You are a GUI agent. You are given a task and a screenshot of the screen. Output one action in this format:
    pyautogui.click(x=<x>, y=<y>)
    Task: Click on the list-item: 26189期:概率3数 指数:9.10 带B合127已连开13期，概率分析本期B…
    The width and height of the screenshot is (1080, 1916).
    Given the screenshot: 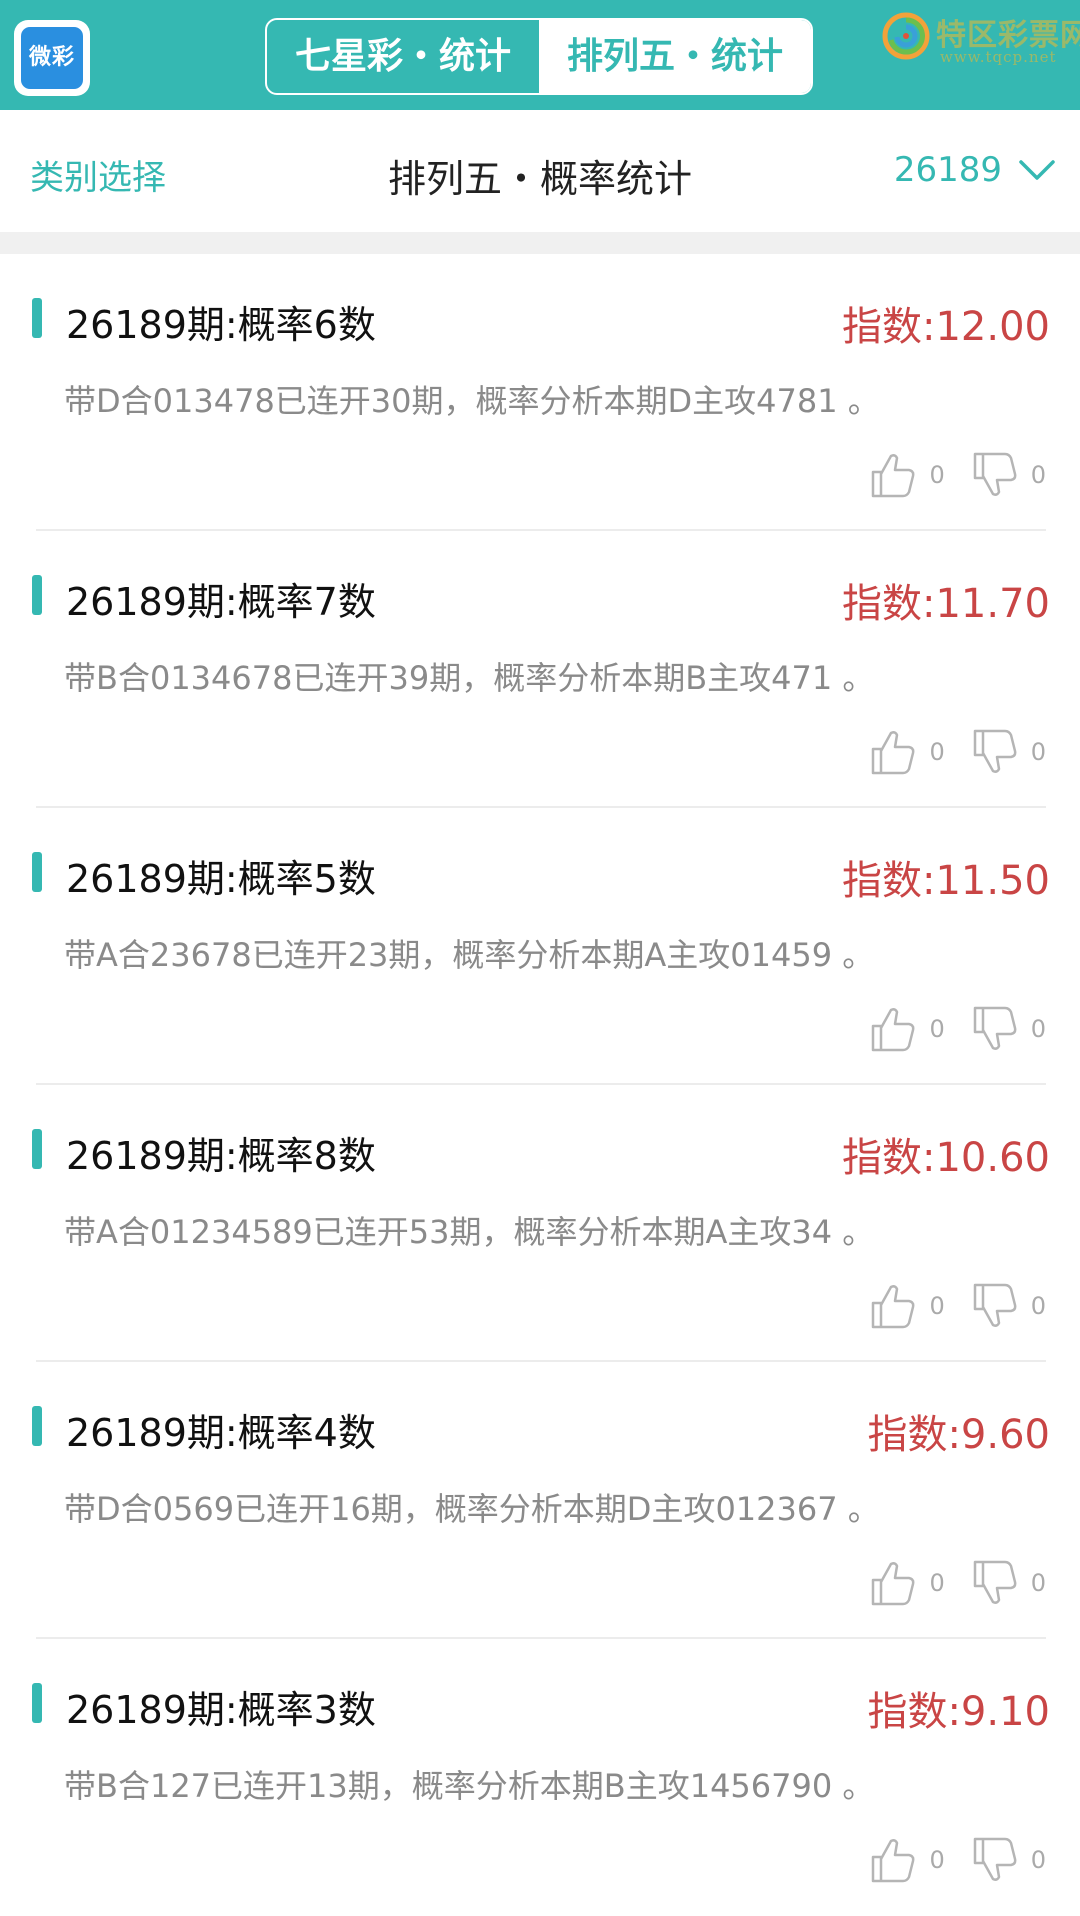 What is the action you would take?
    pyautogui.click(x=540, y=1777)
    